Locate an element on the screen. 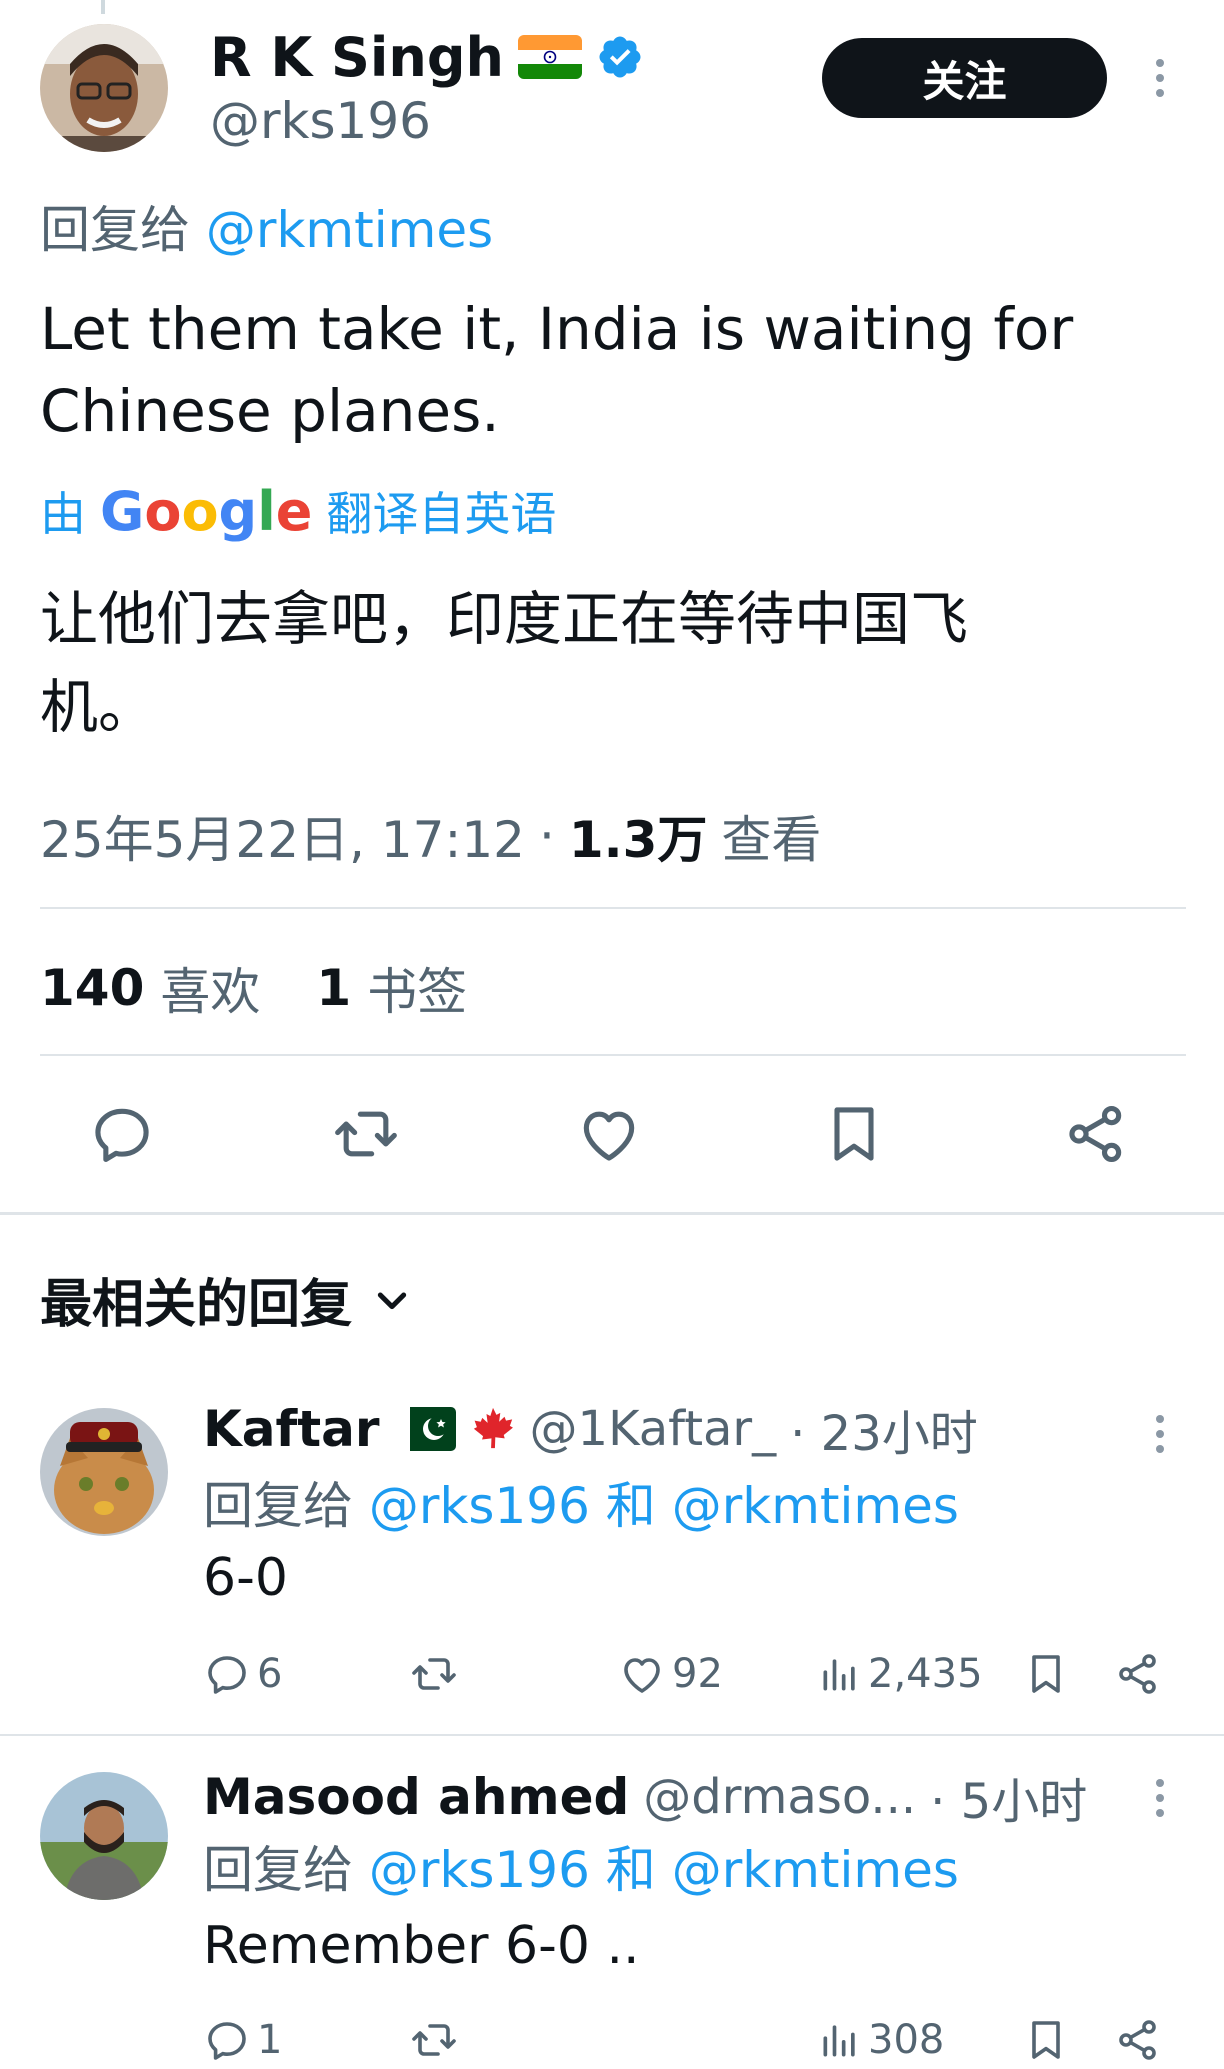 The height and width of the screenshot is (2069, 1224). author-avatar is located at coordinates (104, 88).